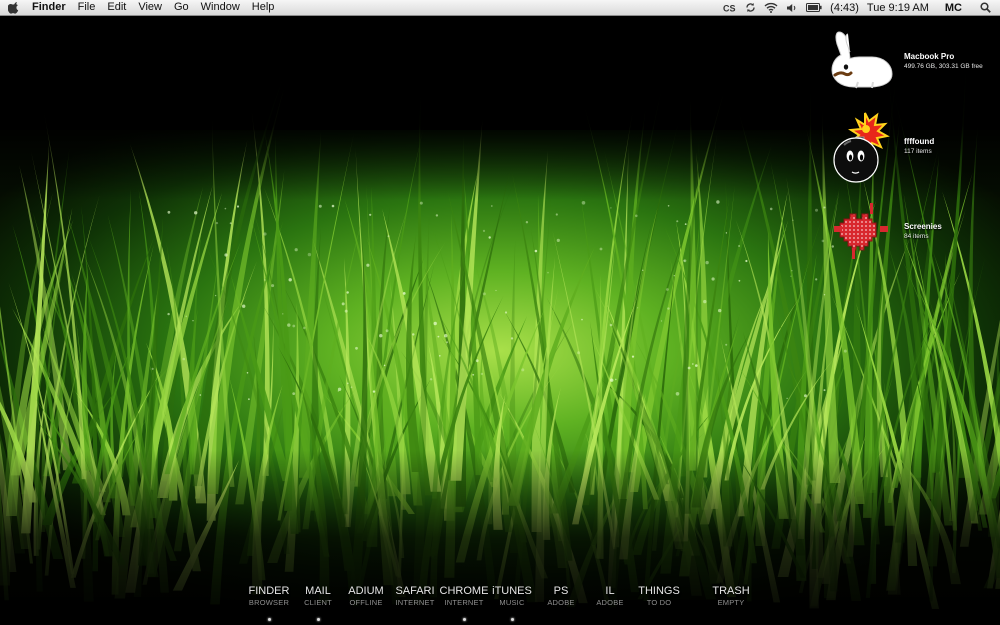 Image resolution: width=1000 pixels, height=625 pixels. I want to click on rabbit-drive-icon, so click(862, 61).